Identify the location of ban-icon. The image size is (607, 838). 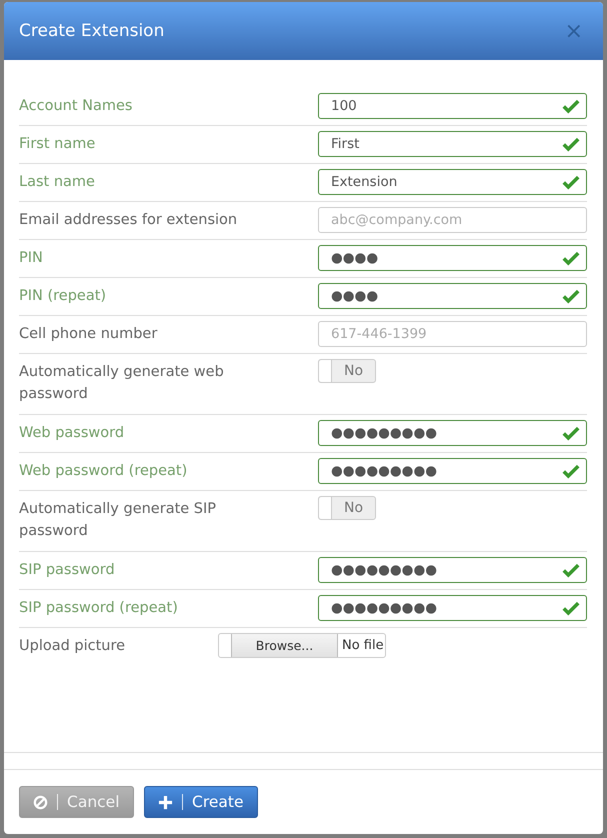
(40, 802).